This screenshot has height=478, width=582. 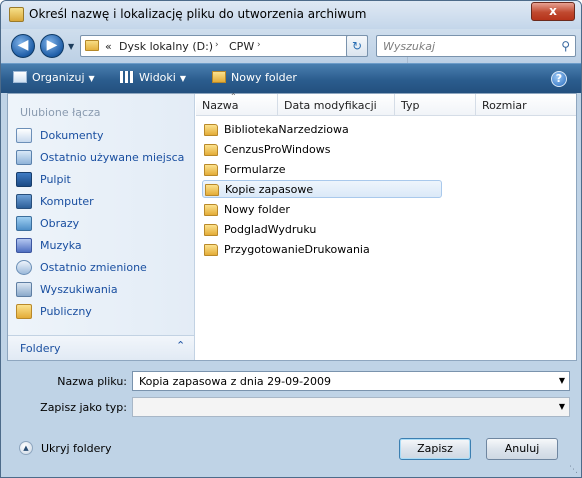 I want to click on column-header-label: Typ, so click(x=410, y=105).